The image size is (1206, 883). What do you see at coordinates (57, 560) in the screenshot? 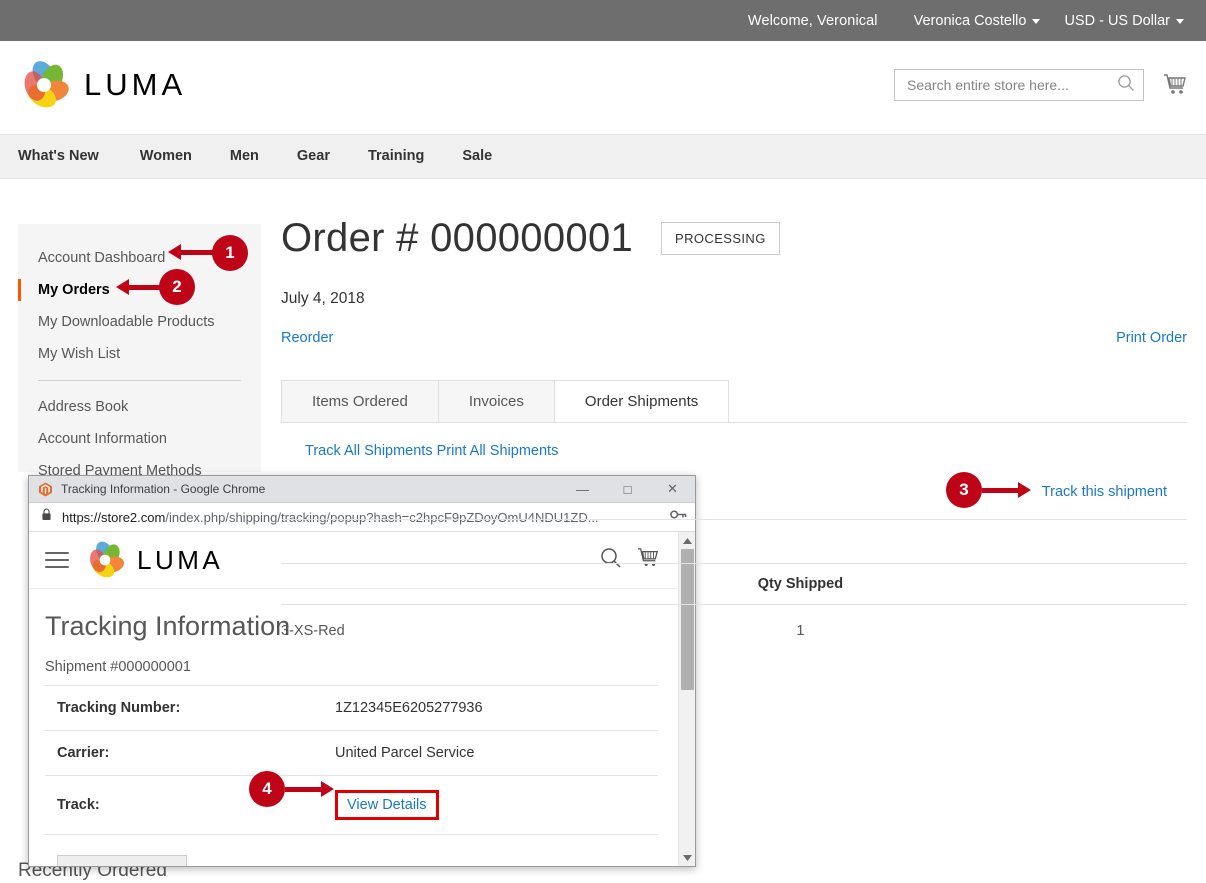
I see `hamburger-menu-icon` at bounding box center [57, 560].